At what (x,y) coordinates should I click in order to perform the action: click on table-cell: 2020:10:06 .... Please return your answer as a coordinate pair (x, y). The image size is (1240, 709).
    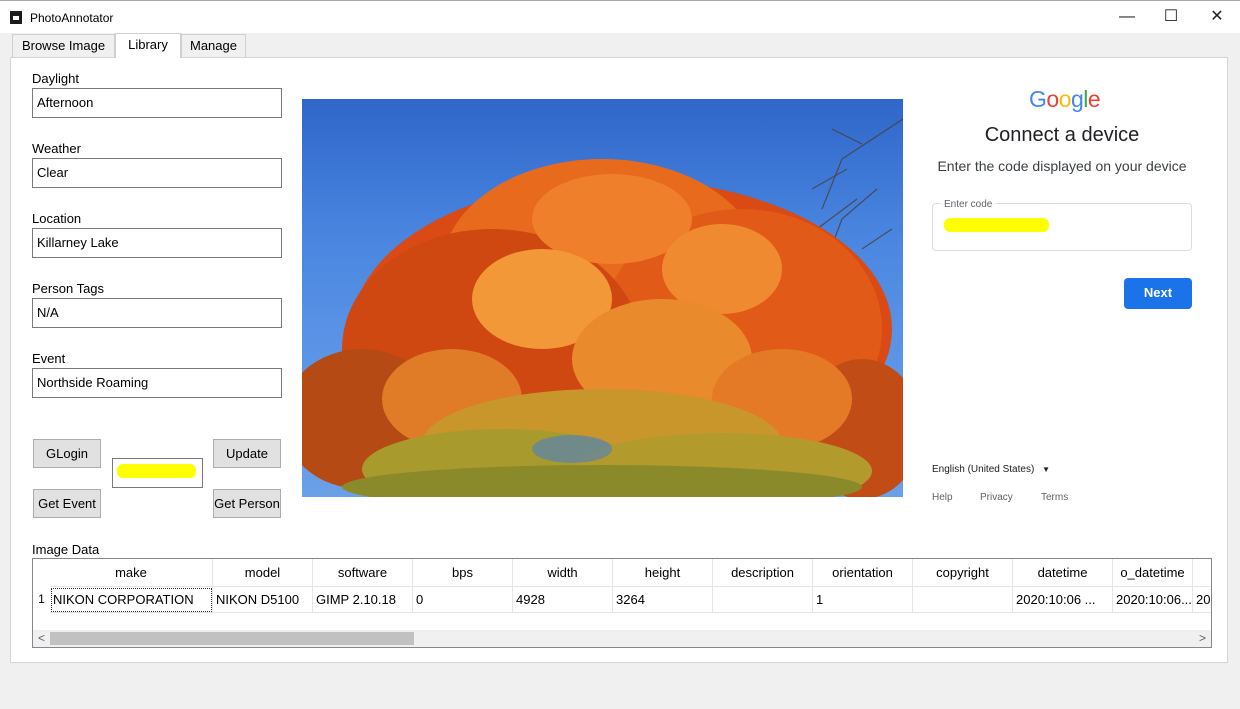
    Looking at the image, I should click on (1063, 600).